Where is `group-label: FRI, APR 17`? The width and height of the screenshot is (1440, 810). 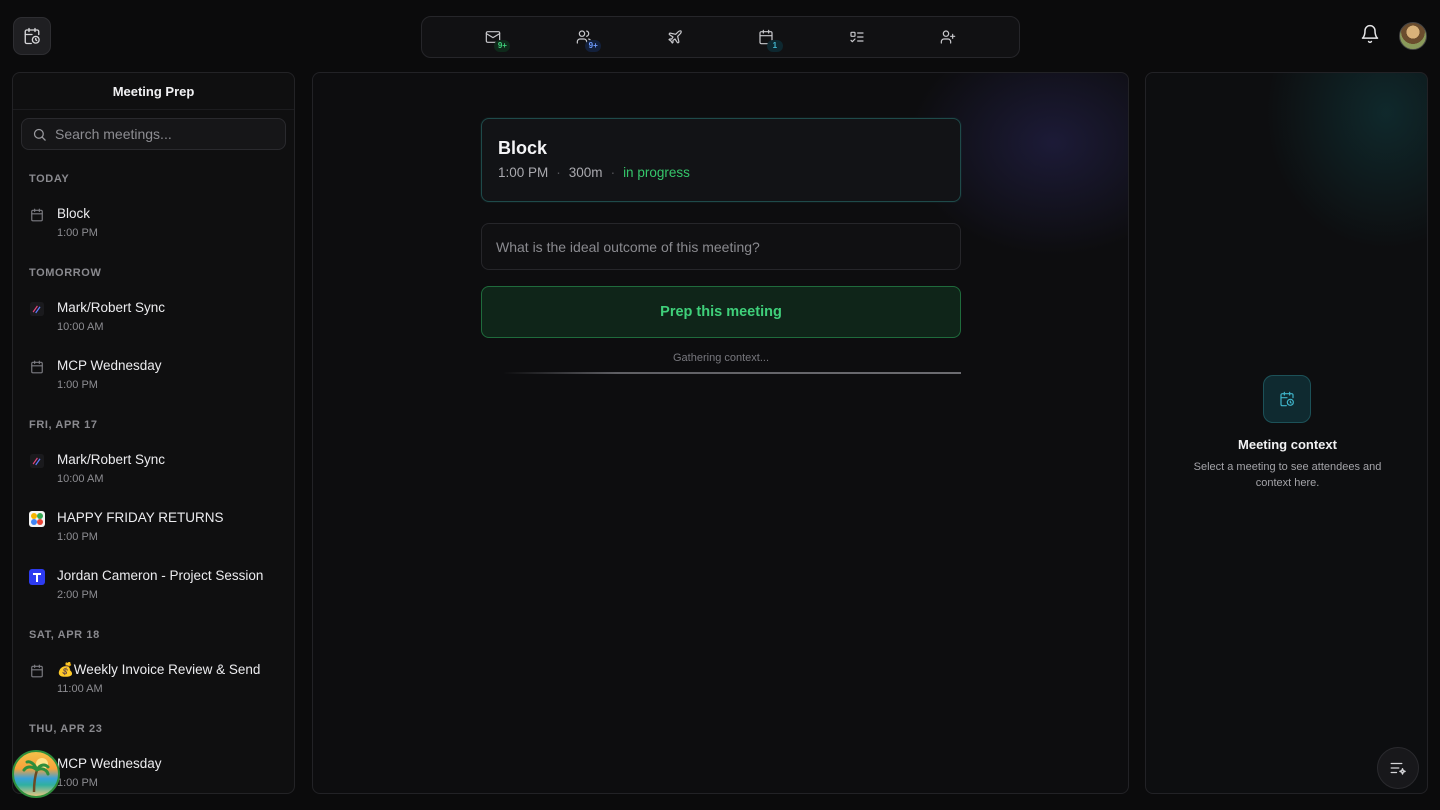
group-label: FRI, APR 17 is located at coordinates (63, 425).